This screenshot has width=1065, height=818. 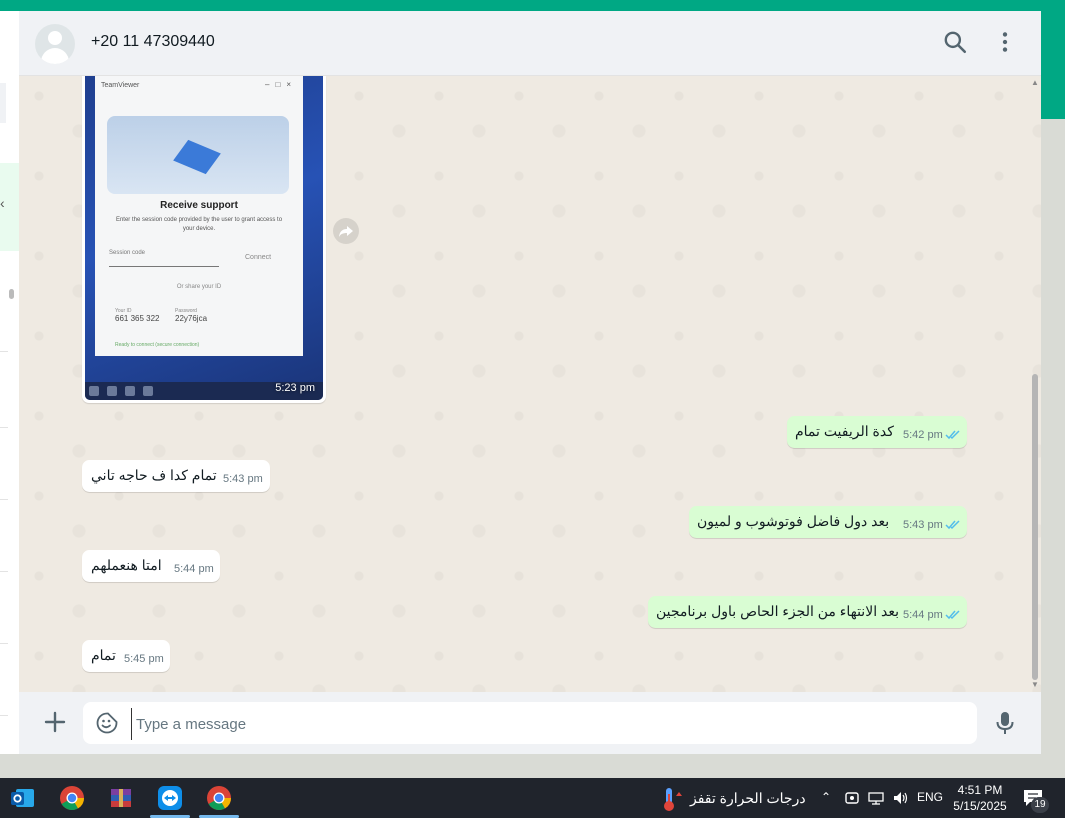 I want to click on sticker-icon, so click(x=107, y=723).